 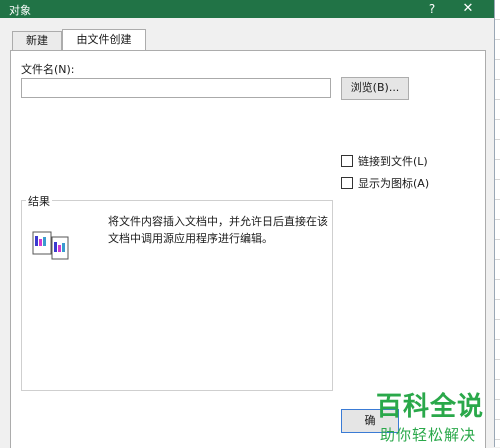 What do you see at coordinates (39, 201) in the screenshot?
I see `result-legend: 结果` at bounding box center [39, 201].